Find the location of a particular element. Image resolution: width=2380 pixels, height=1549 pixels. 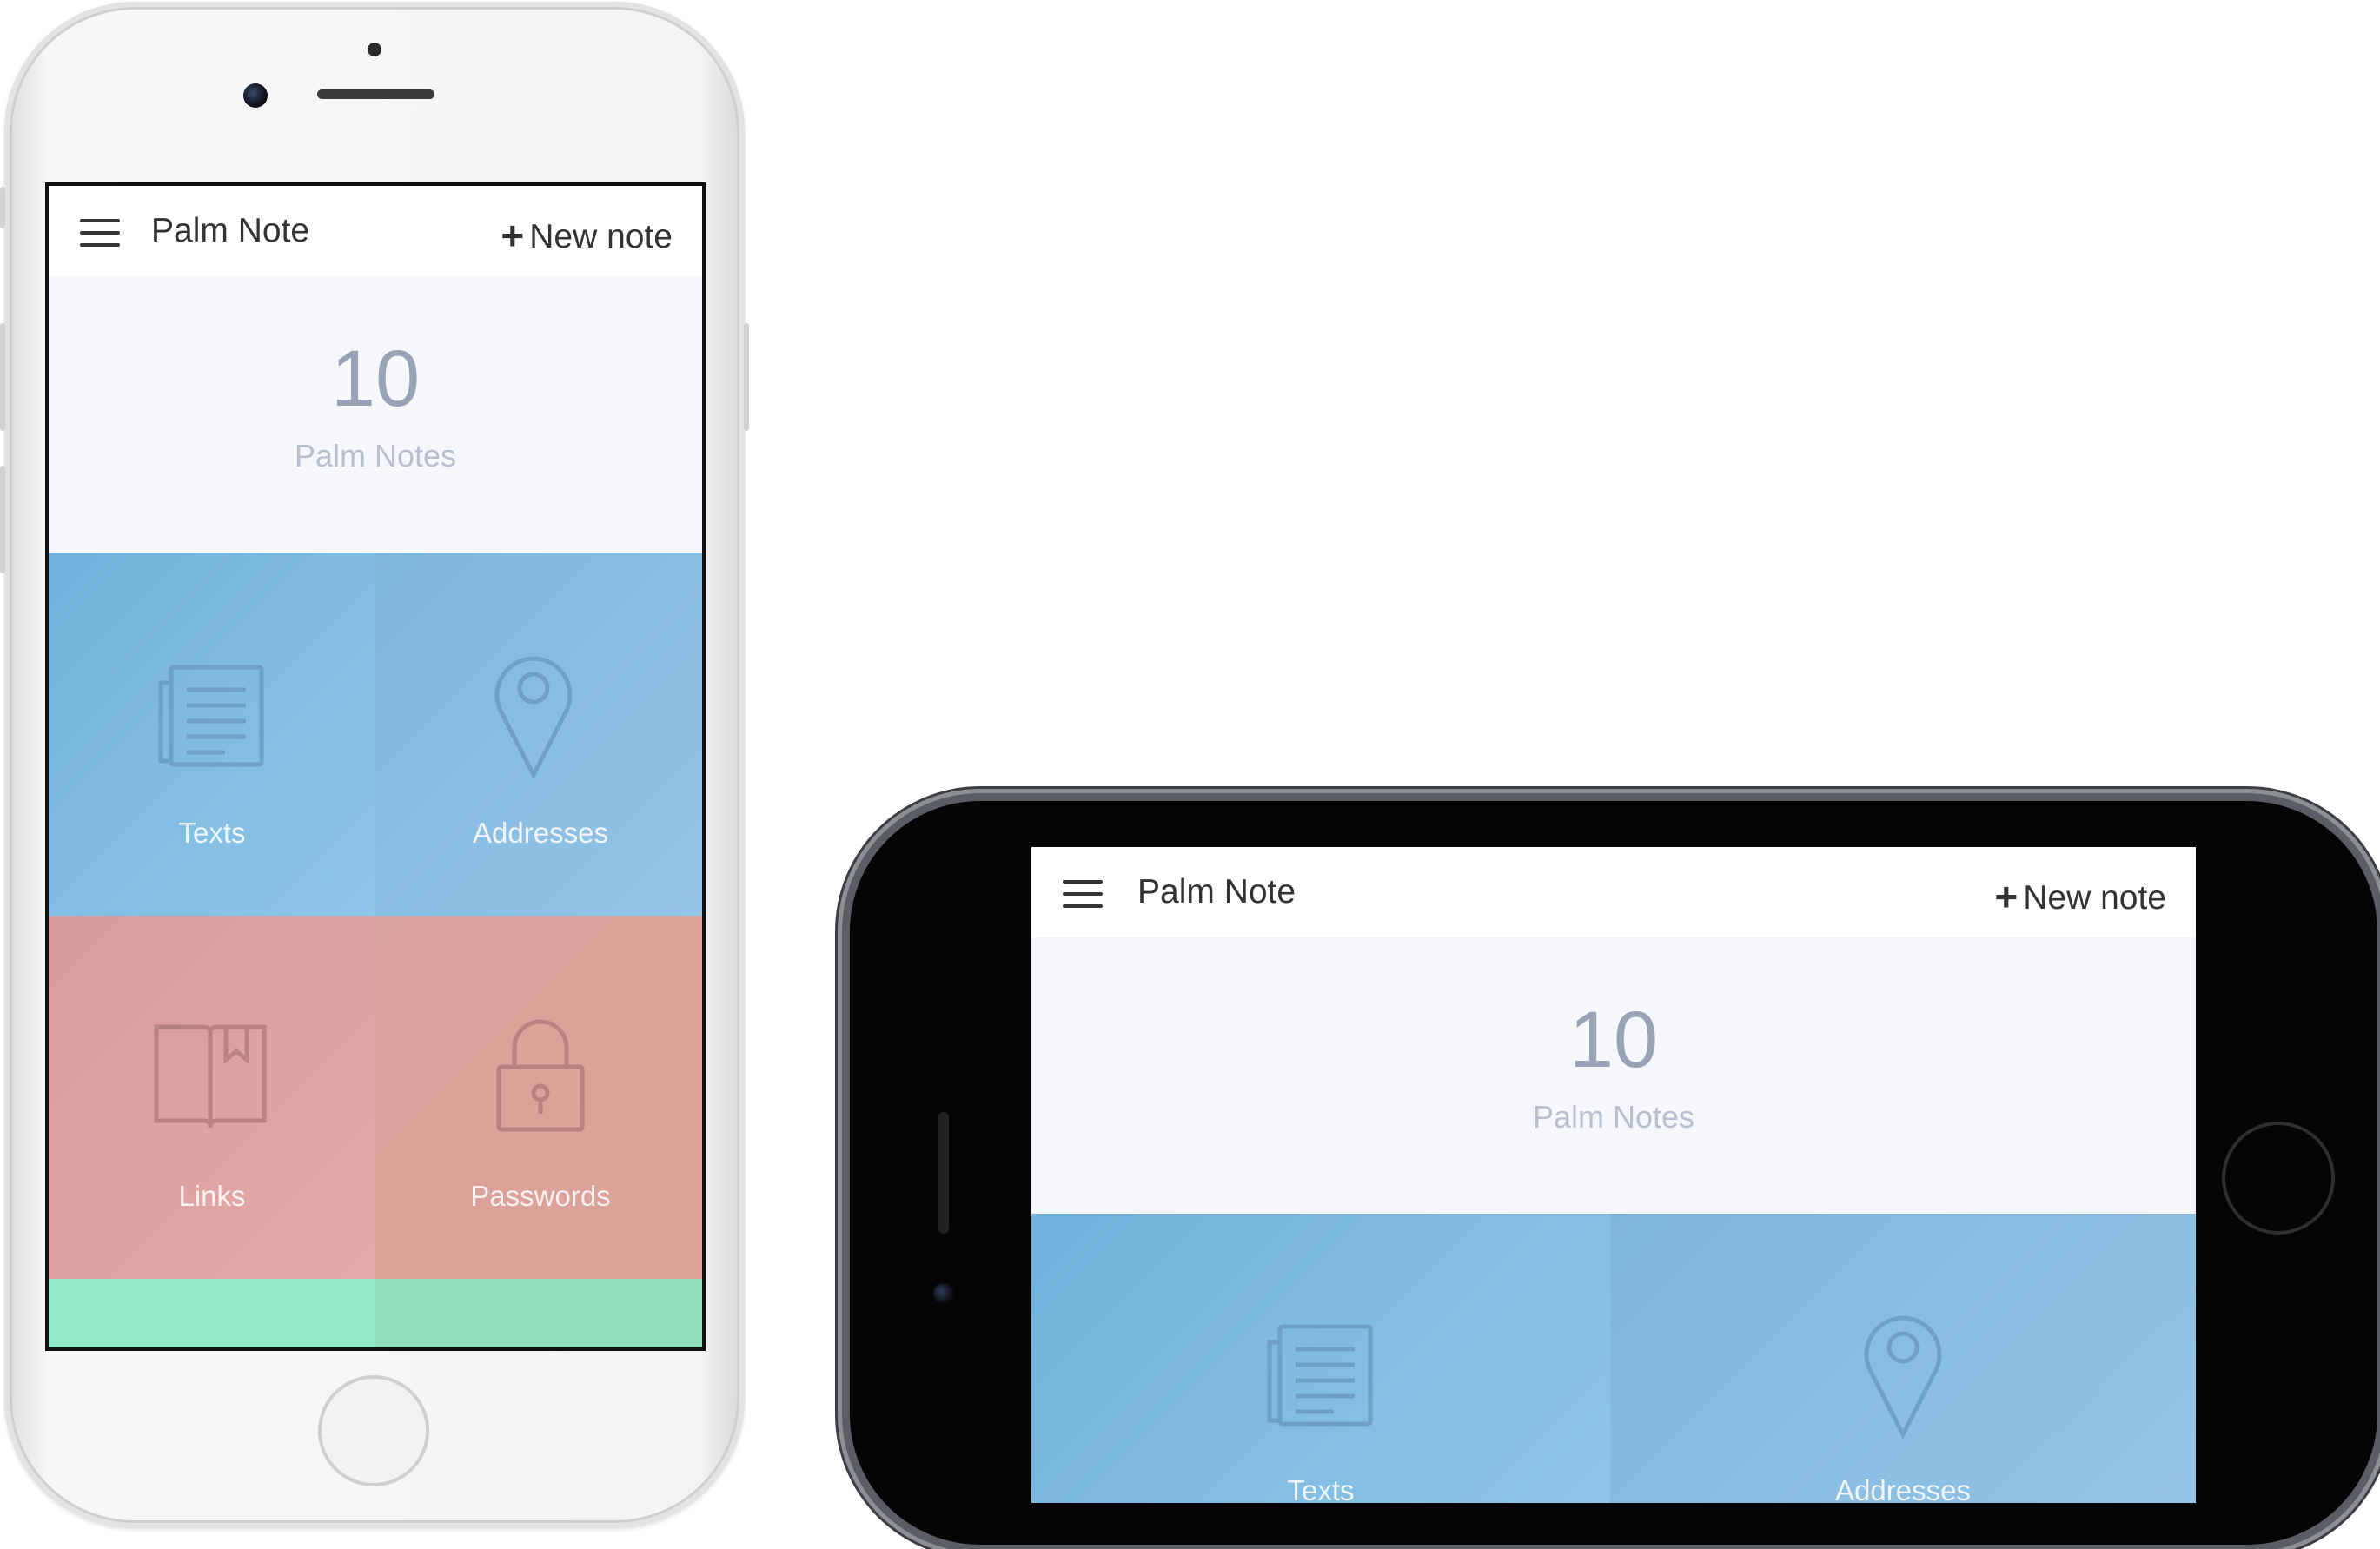

new-note-button-landscape: + New note is located at coordinates (2080, 897).